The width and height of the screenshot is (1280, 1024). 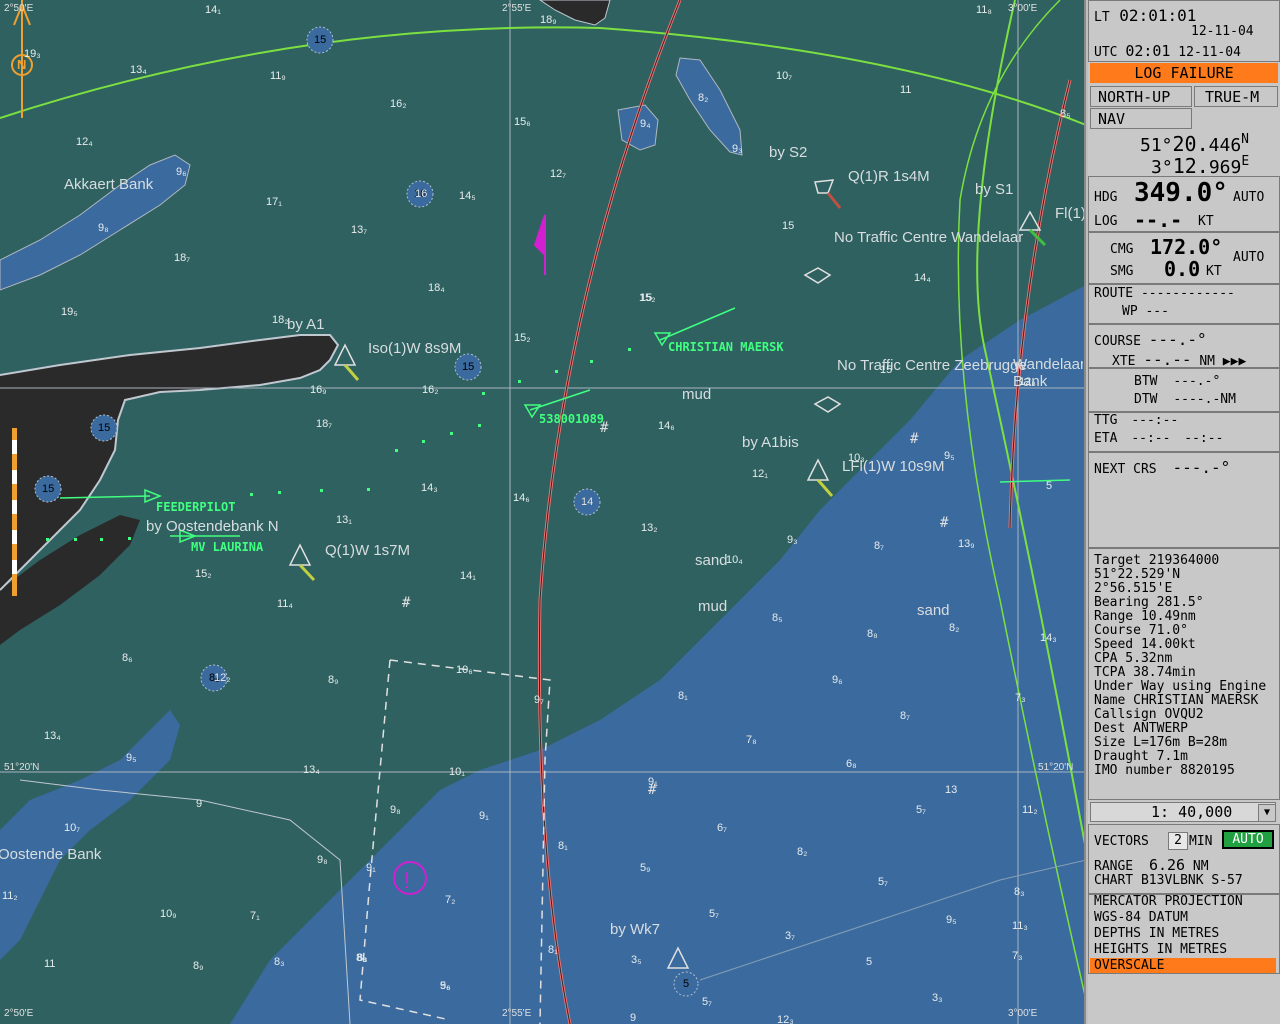 I want to click on vessel-label-mv-laurina: MV LAURINA, so click(x=227, y=547).